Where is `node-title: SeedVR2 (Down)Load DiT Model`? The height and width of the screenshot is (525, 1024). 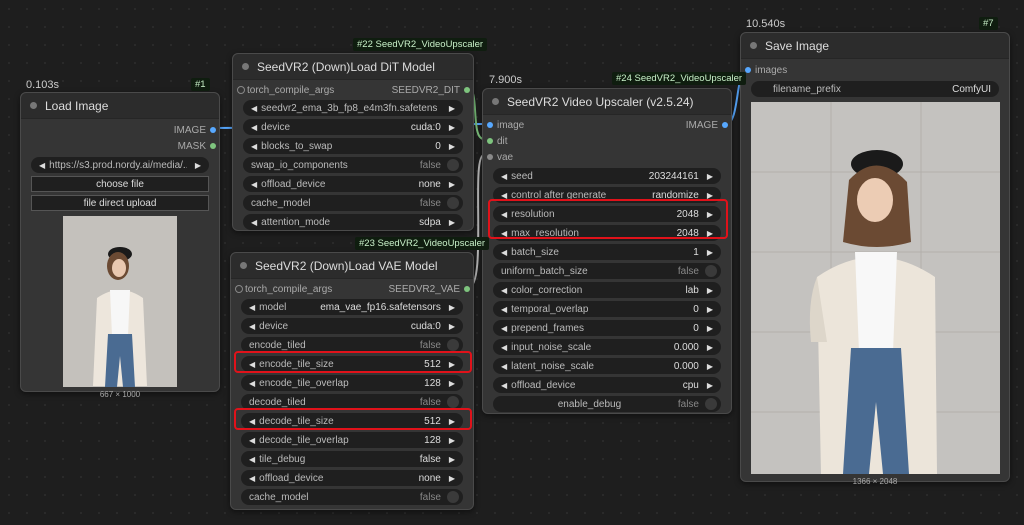
node-title: SeedVR2 (Down)Load DiT Model is located at coordinates (346, 66).